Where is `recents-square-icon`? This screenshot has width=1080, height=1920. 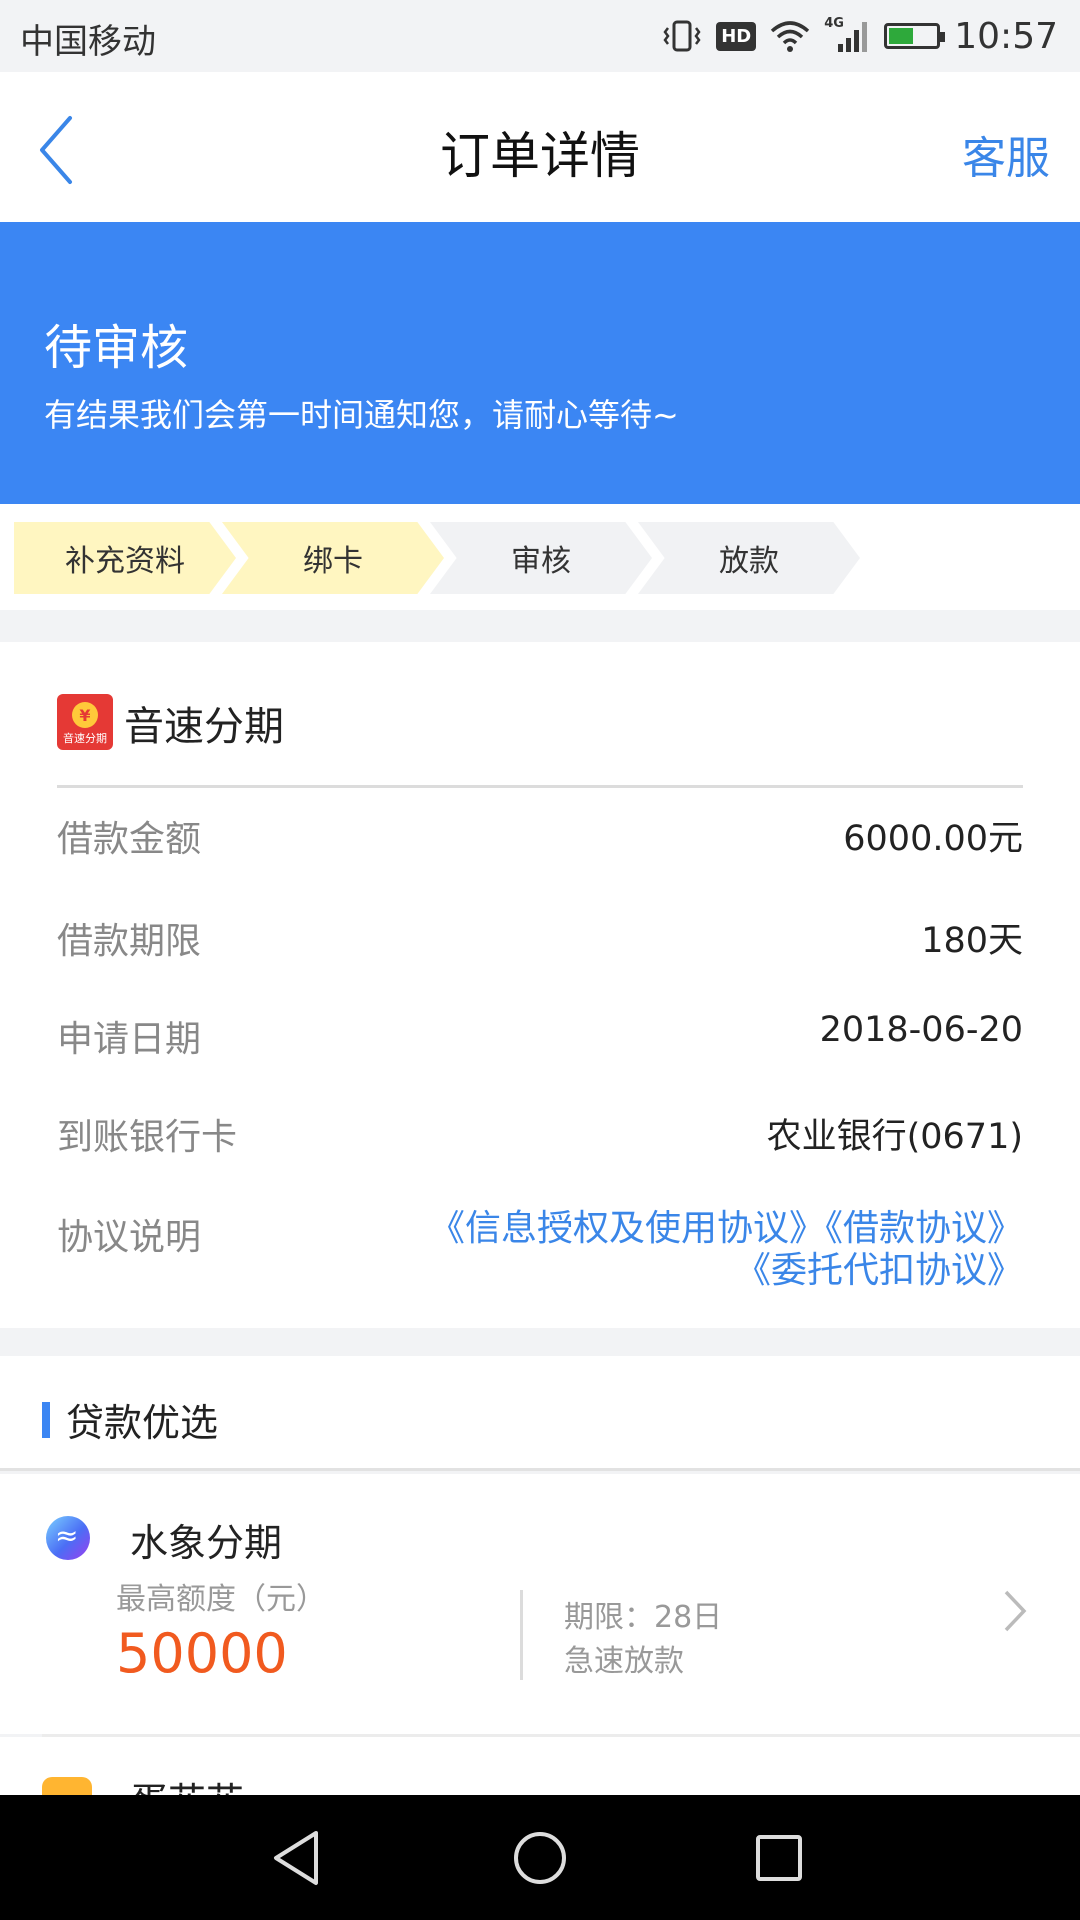
recents-square-icon is located at coordinates (779, 1858).